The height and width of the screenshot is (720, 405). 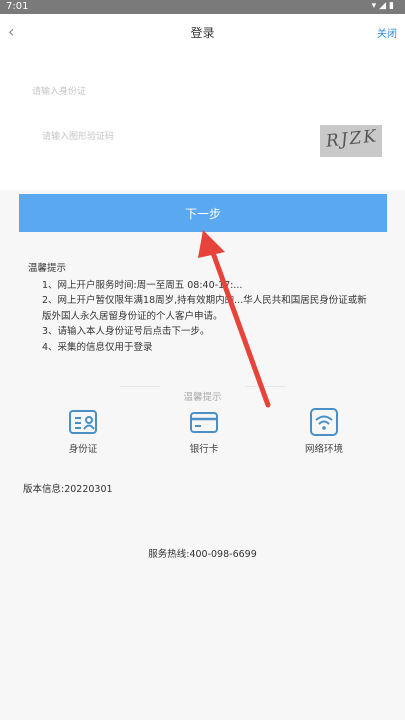 I want to click on captcha-image: RJZK, so click(x=351, y=141).